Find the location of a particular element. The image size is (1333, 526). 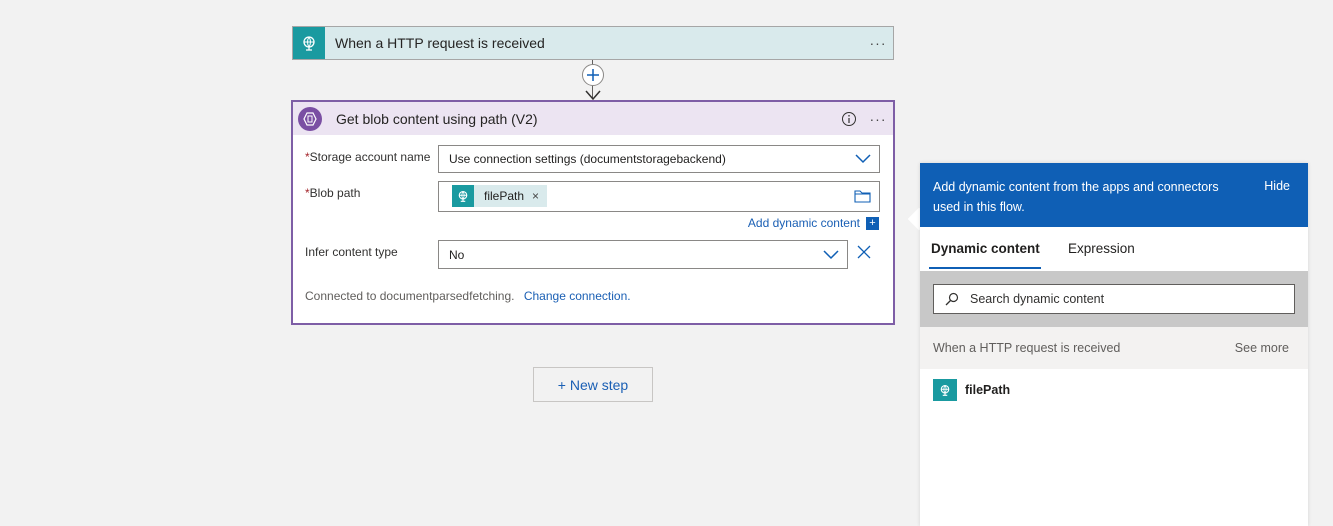

token-label: filePath is located at coordinates (504, 196).